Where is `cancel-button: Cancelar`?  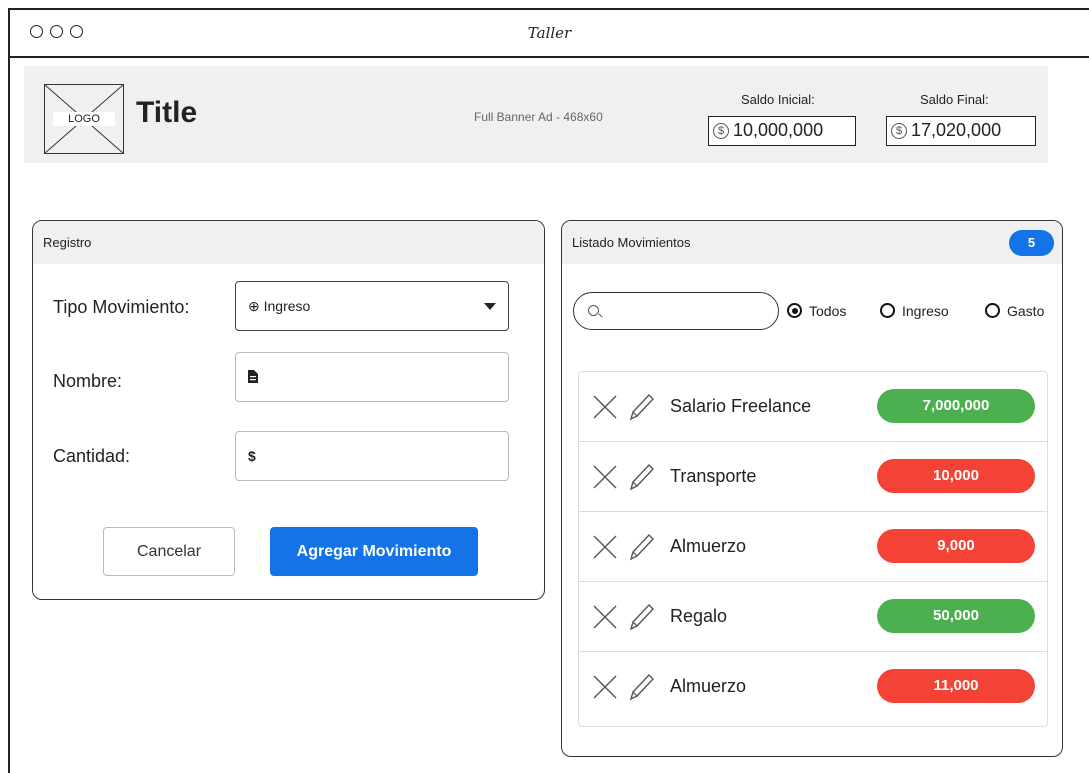
cancel-button: Cancelar is located at coordinates (169, 551).